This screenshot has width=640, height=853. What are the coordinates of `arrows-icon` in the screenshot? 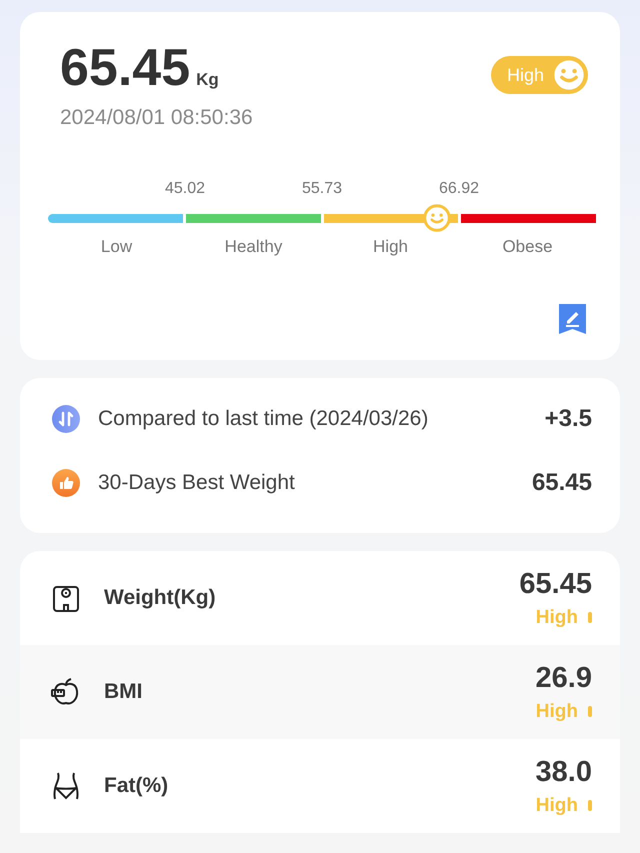 It's located at (66, 419).